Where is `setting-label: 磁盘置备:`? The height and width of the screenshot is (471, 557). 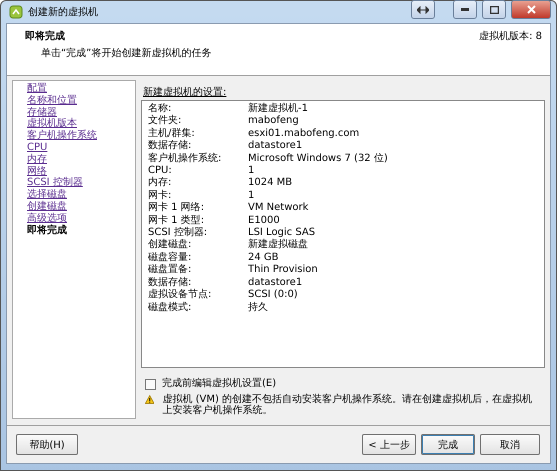
setting-label: 磁盘置备: is located at coordinates (170, 270).